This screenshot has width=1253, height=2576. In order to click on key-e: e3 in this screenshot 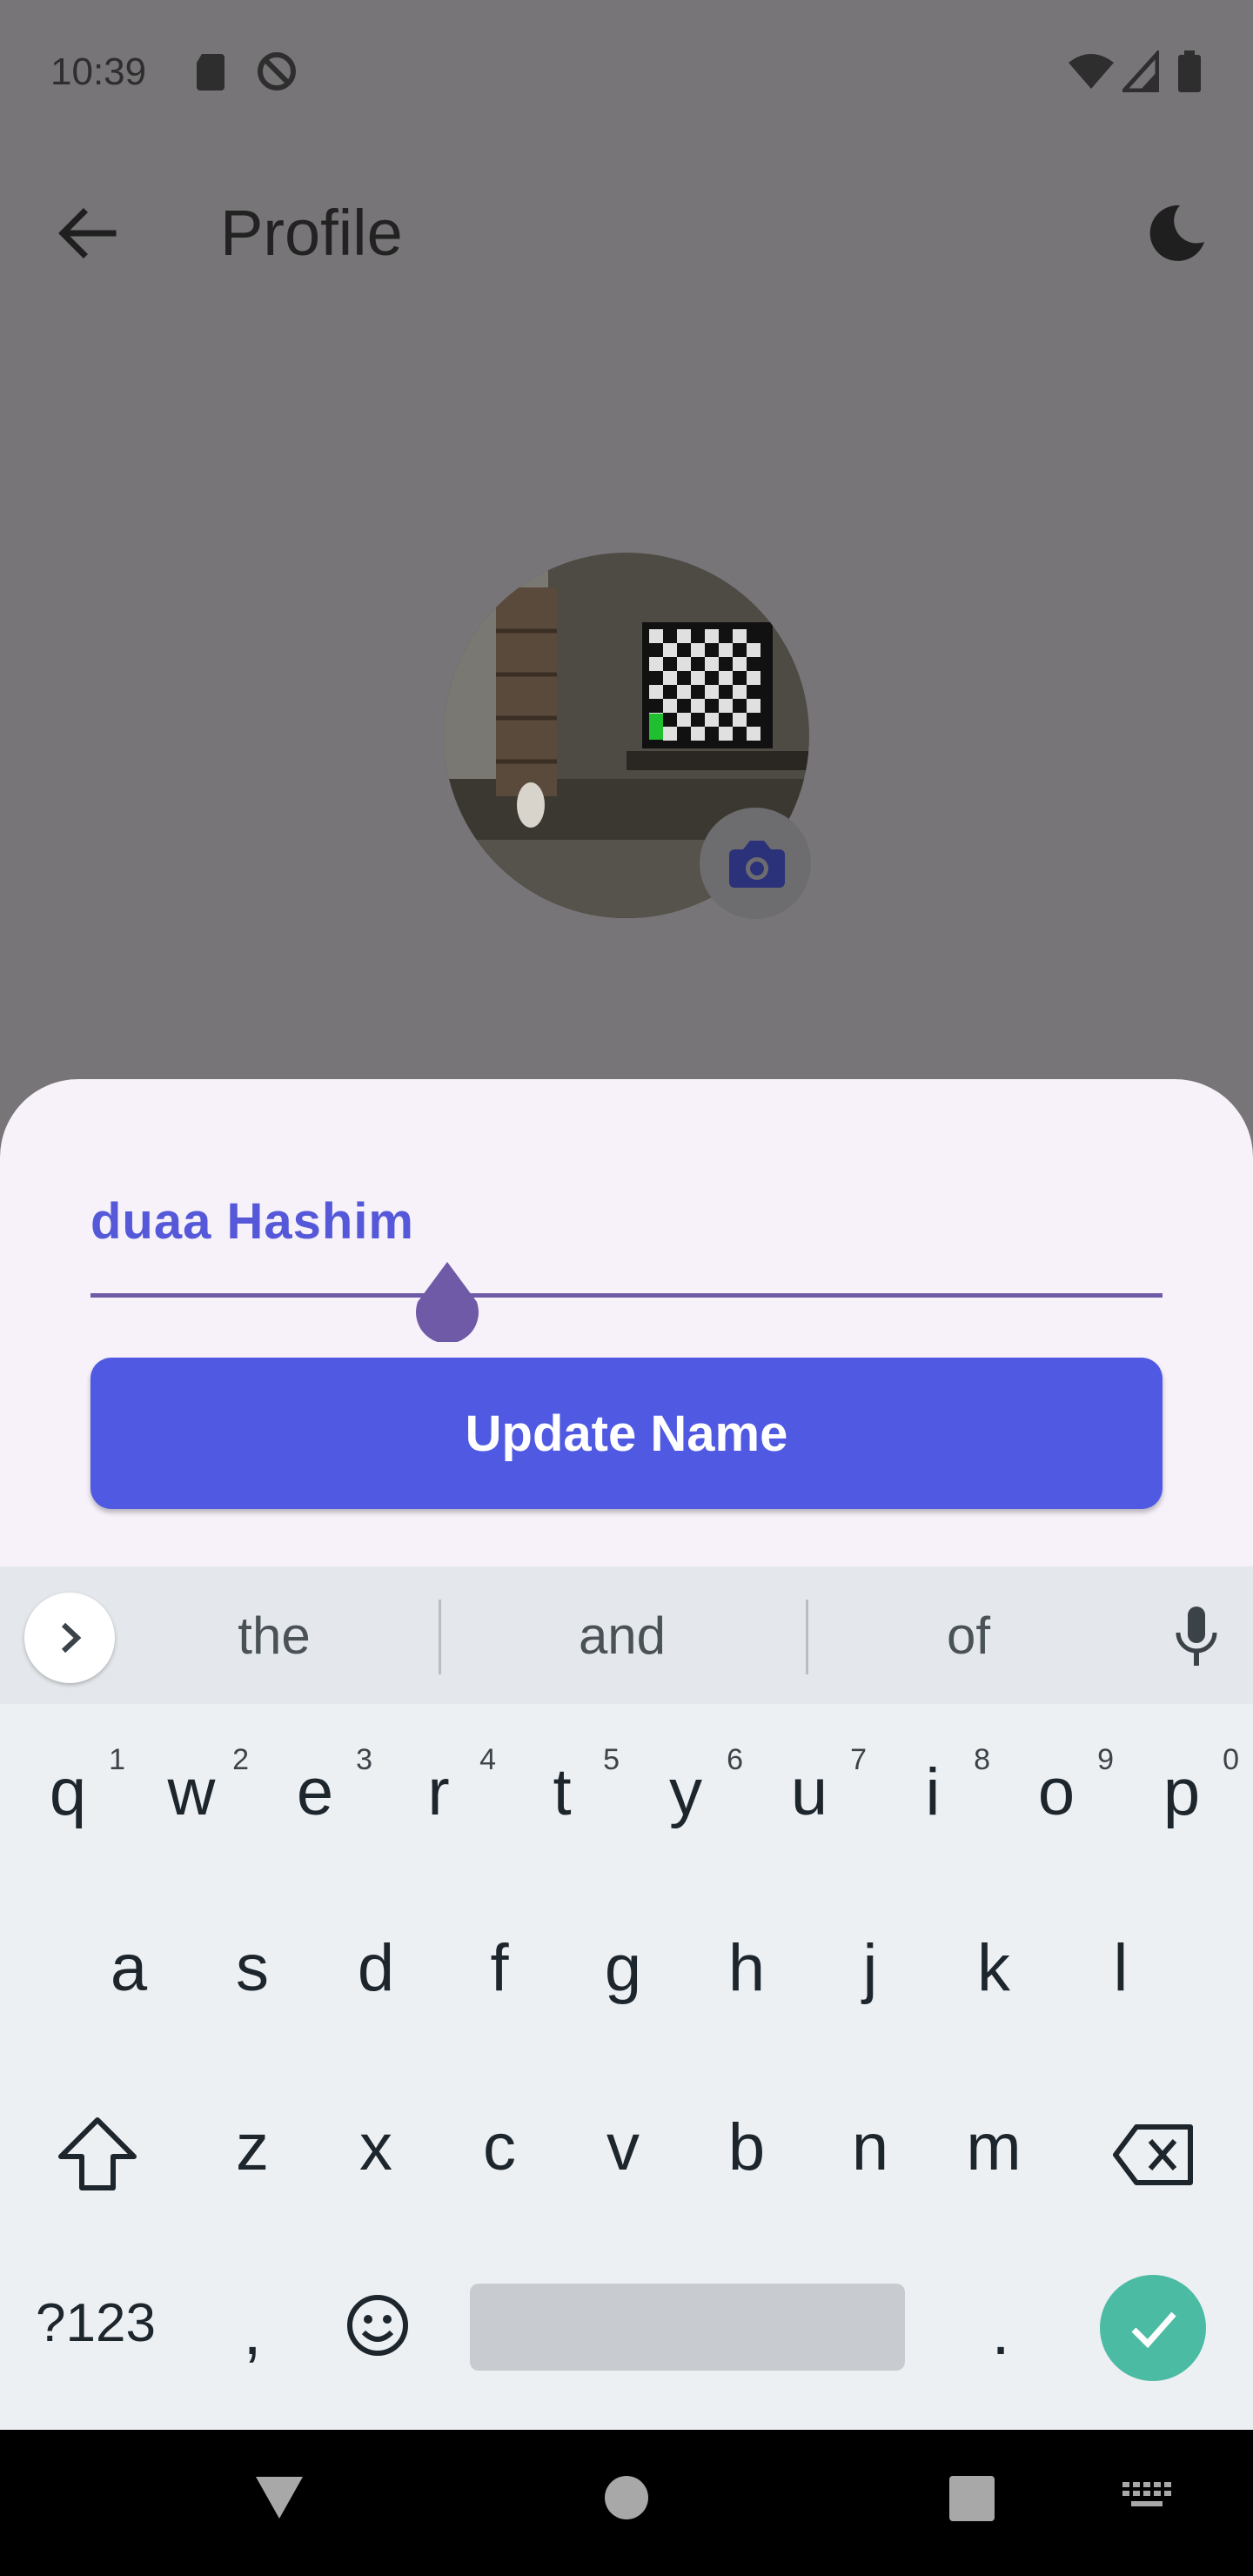, I will do `click(315, 1794)`.